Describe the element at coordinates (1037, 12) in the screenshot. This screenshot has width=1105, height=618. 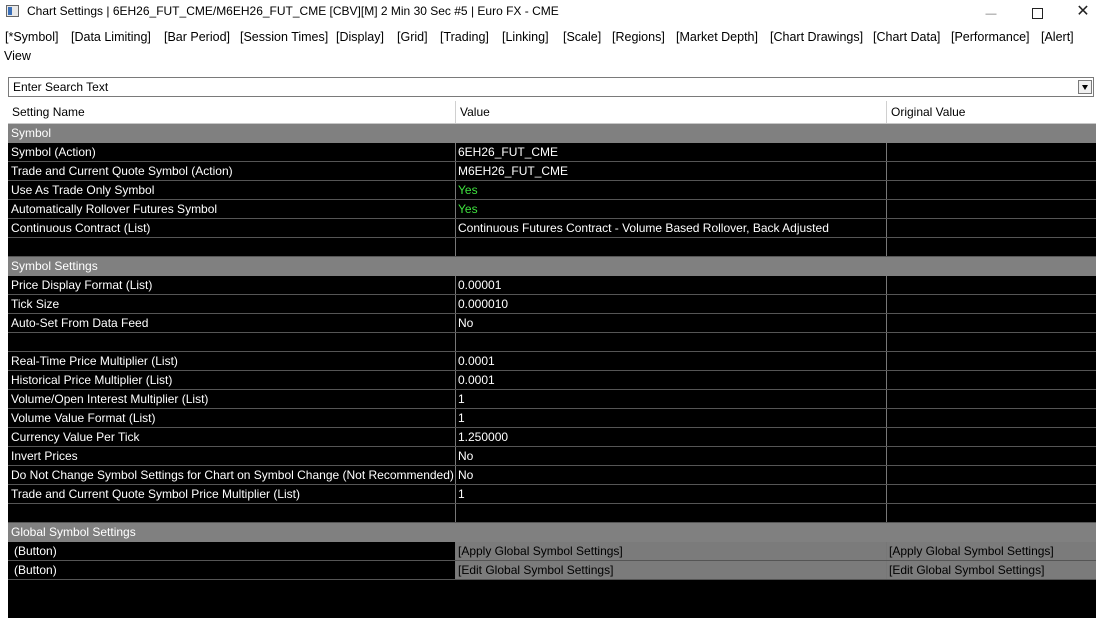
I see `maximize-button` at that location.